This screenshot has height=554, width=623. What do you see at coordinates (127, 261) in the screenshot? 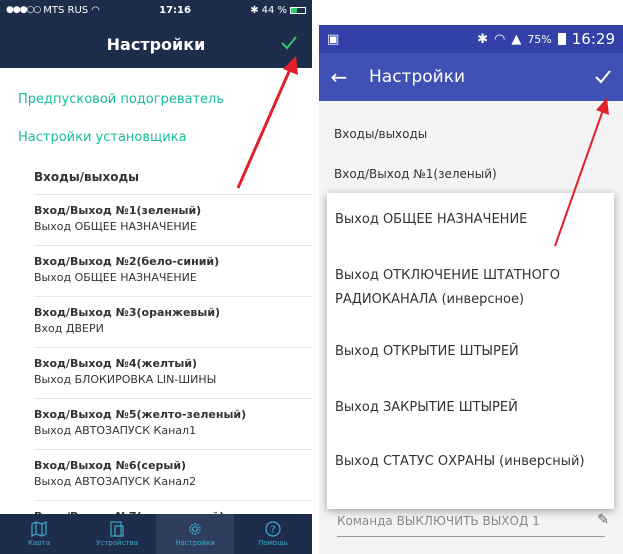
I see `io-item-title: Вход/Выход №2(бело-синий)` at bounding box center [127, 261].